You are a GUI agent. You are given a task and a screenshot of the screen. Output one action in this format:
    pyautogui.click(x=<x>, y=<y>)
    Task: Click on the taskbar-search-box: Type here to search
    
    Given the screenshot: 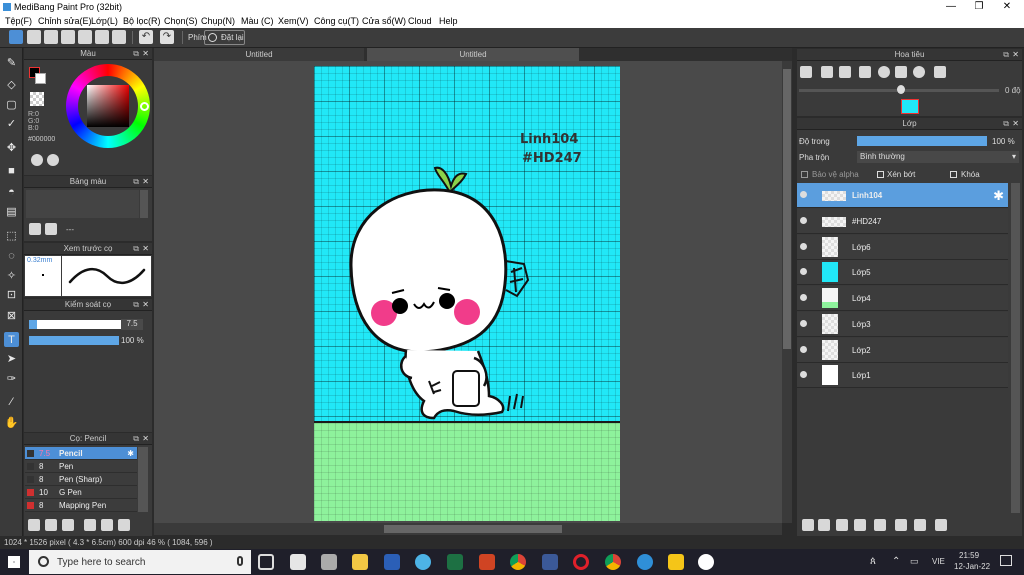 What is the action you would take?
    pyautogui.click(x=140, y=562)
    